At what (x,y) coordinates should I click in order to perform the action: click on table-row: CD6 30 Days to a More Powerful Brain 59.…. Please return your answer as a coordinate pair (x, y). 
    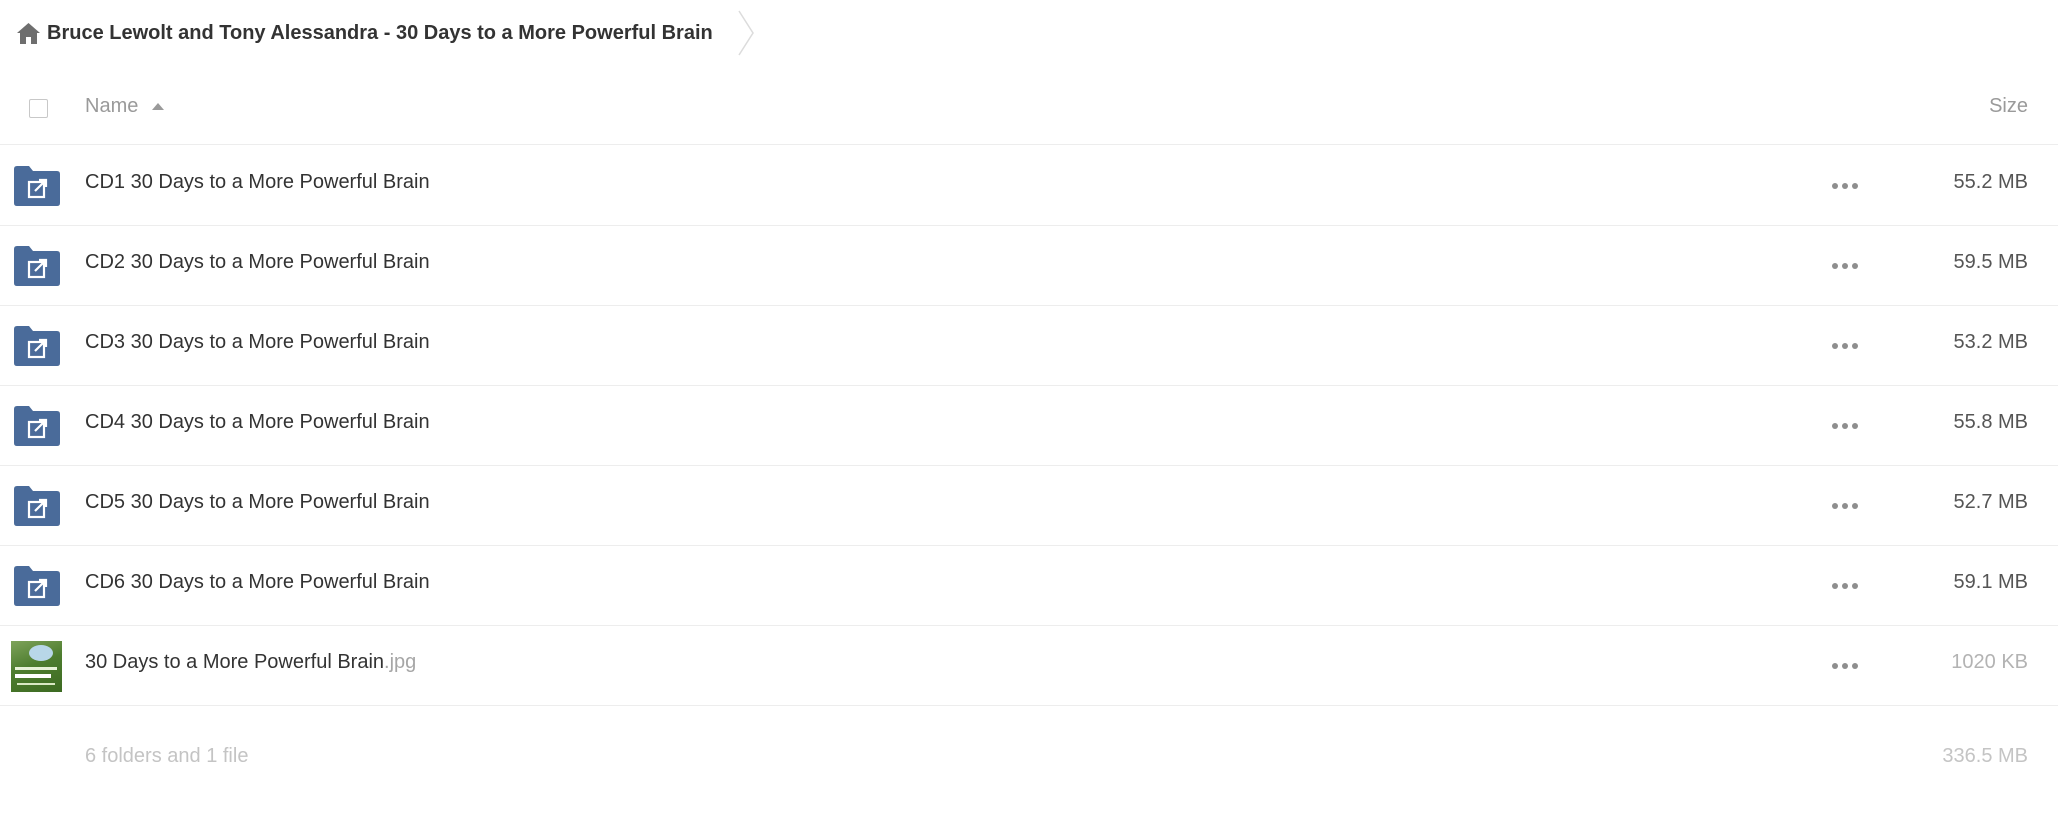
    Looking at the image, I should click on (1029, 586).